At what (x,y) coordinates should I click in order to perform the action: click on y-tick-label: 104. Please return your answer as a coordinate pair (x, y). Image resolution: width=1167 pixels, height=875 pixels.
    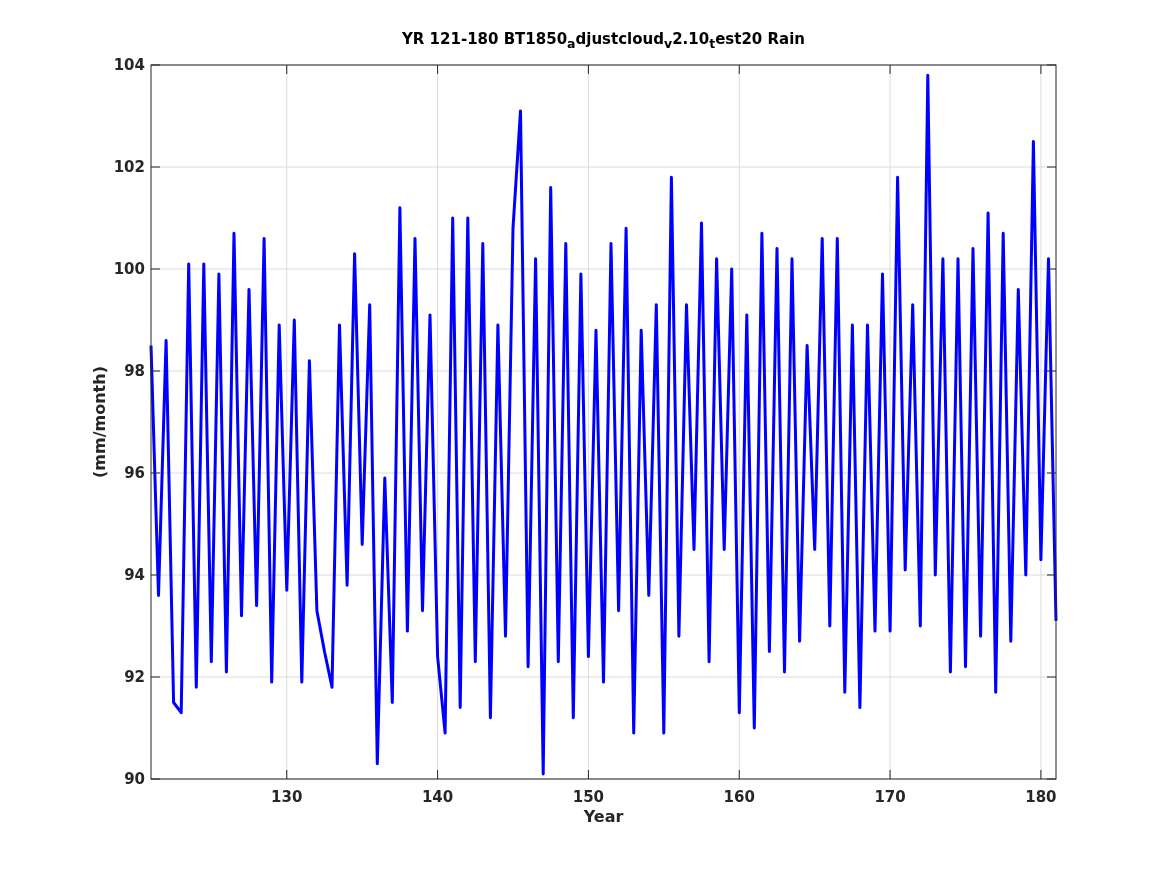
    Looking at the image, I should click on (129, 65).